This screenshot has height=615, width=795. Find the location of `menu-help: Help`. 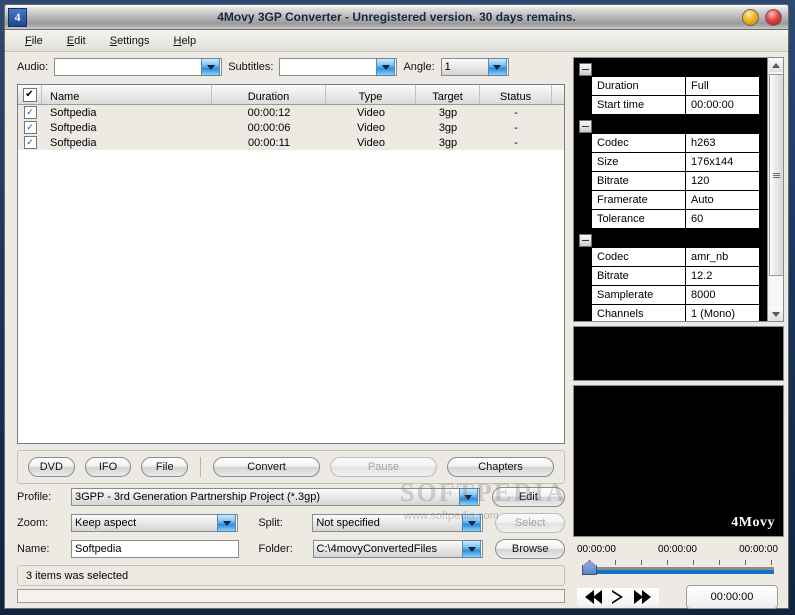

menu-help: Help is located at coordinates (184, 41).